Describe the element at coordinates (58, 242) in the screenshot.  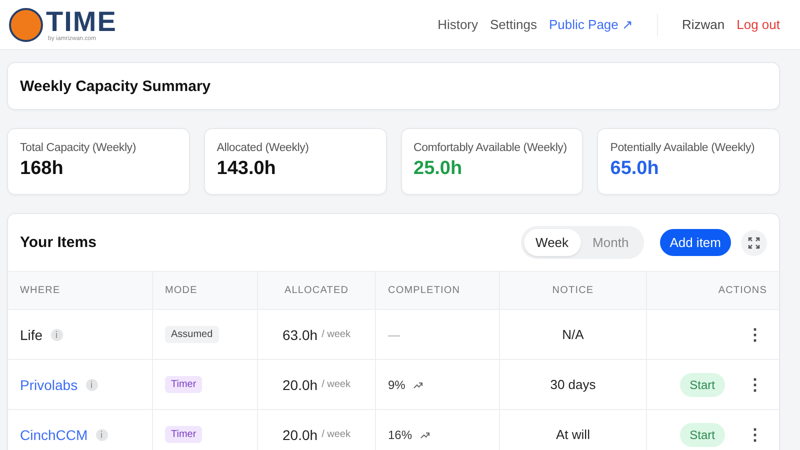
I see `items-title: Your Items` at that location.